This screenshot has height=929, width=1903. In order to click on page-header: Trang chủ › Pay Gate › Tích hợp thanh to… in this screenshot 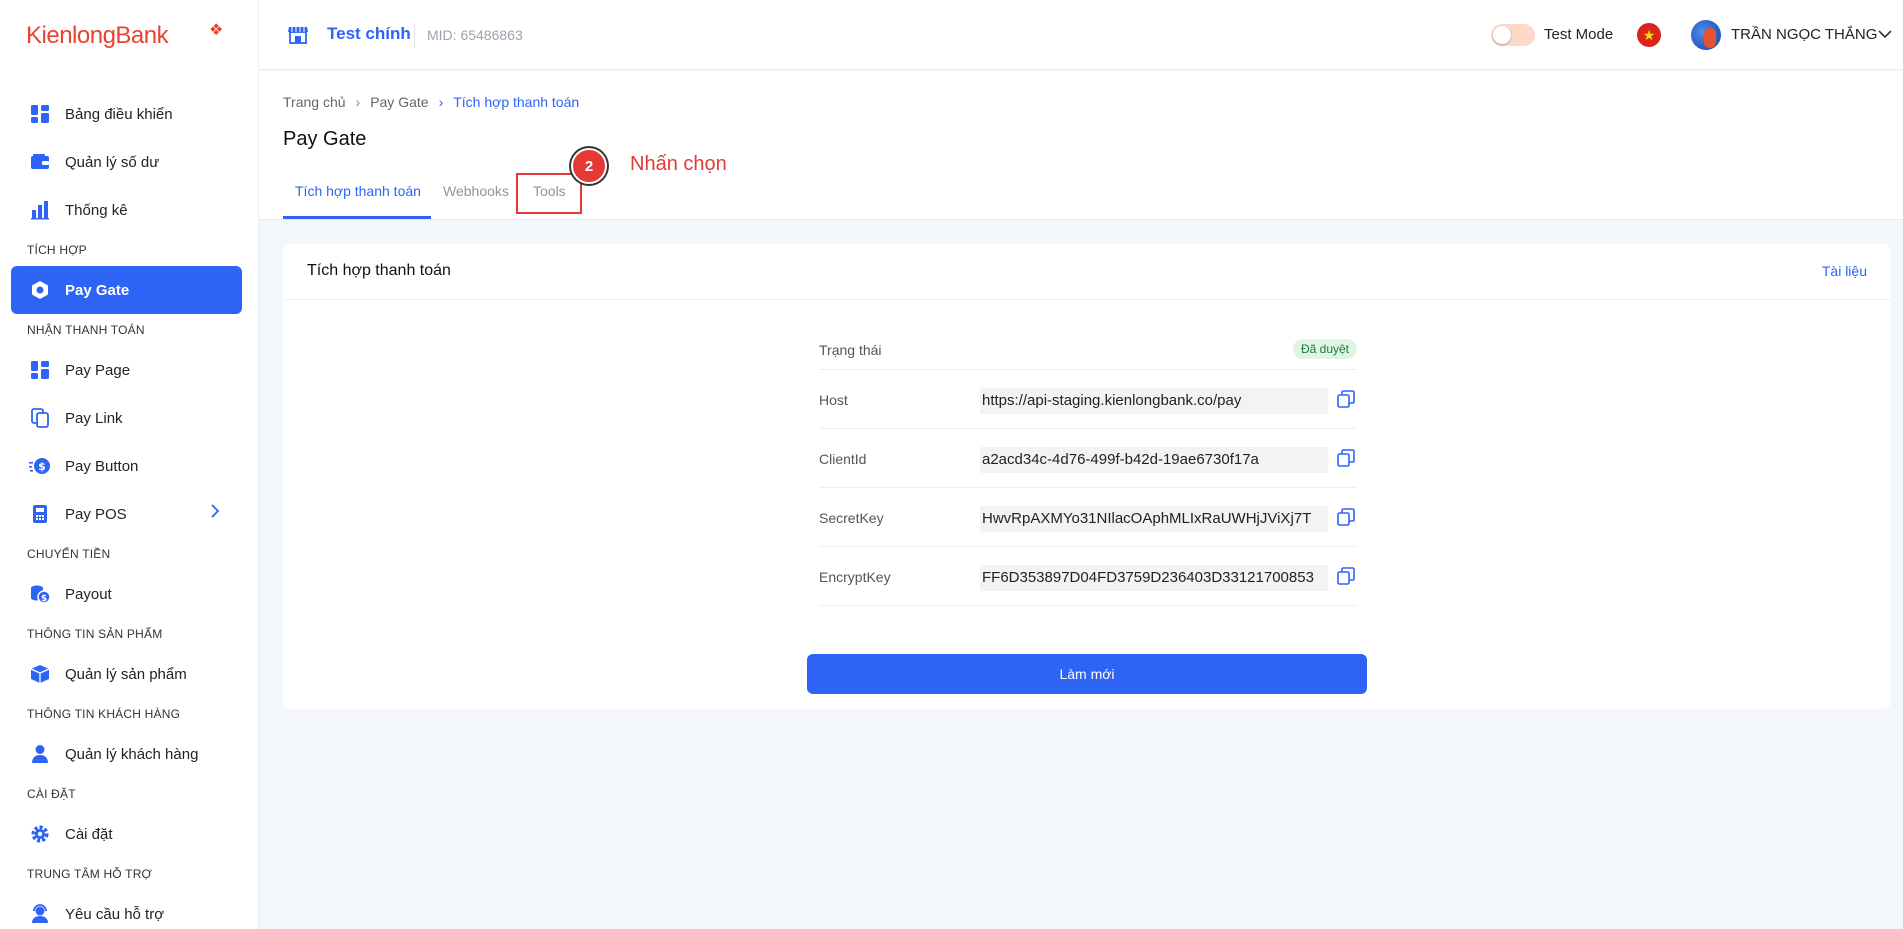, I will do `click(1081, 145)`.